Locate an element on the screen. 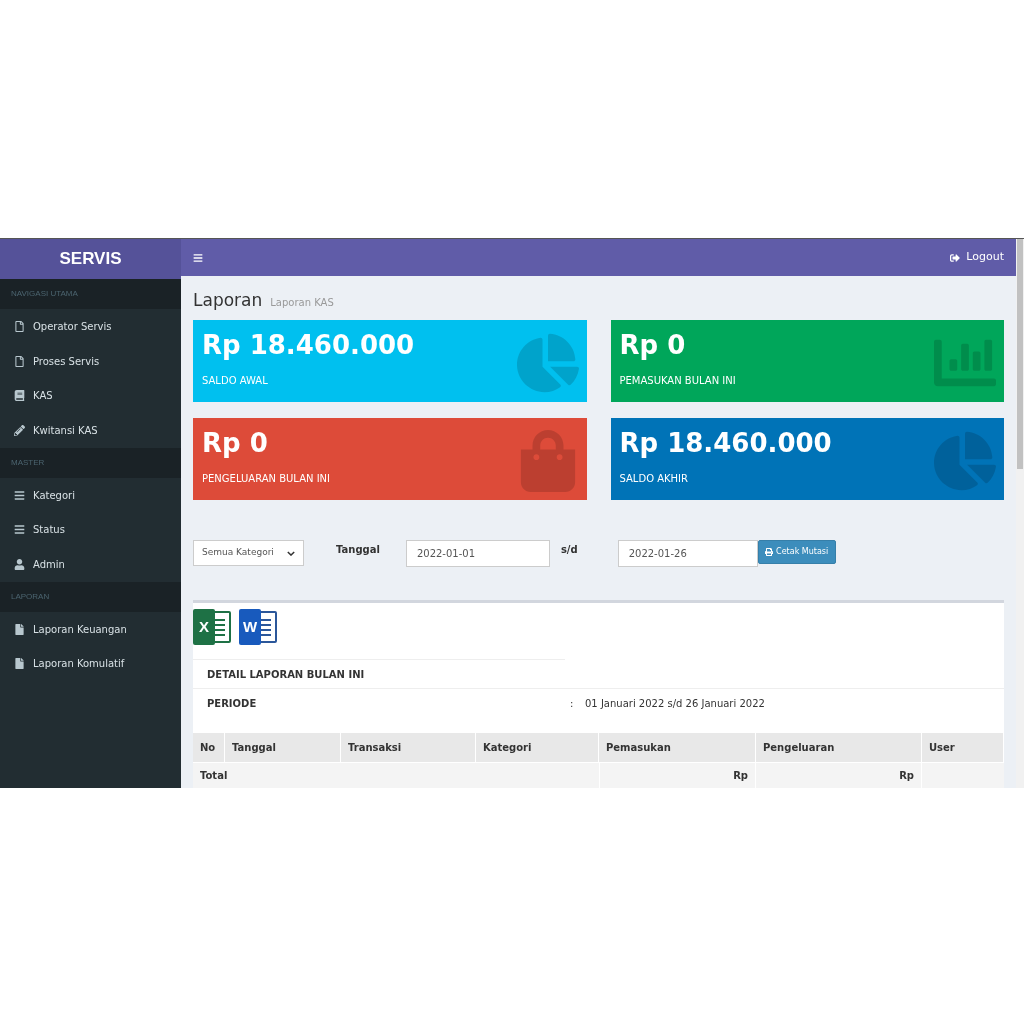  sidebar-item: Laporan Komulatif is located at coordinates (90, 664).